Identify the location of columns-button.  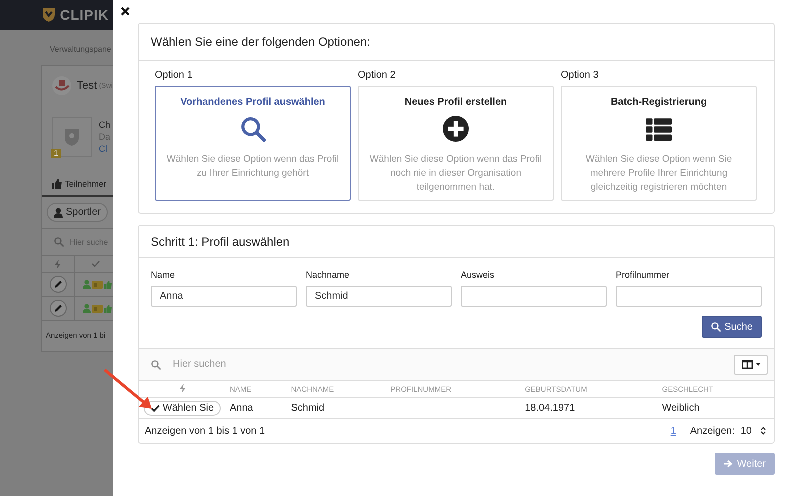
(751, 364).